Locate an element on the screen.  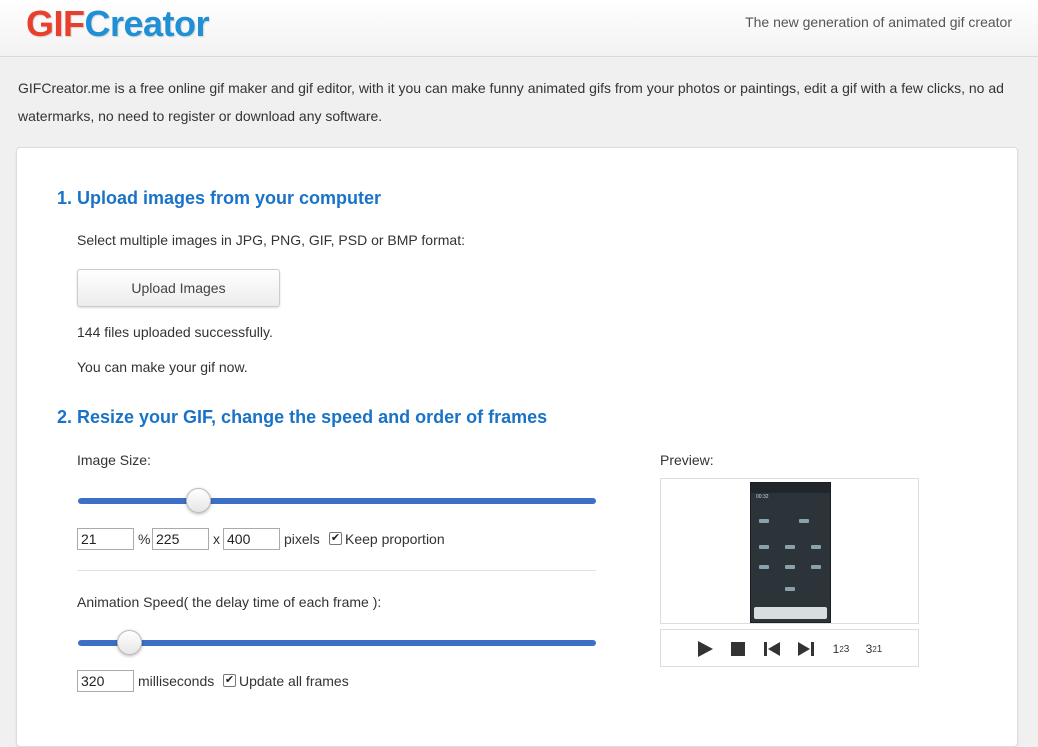
preview-frame: 00:32 is located at coordinates (789, 551).